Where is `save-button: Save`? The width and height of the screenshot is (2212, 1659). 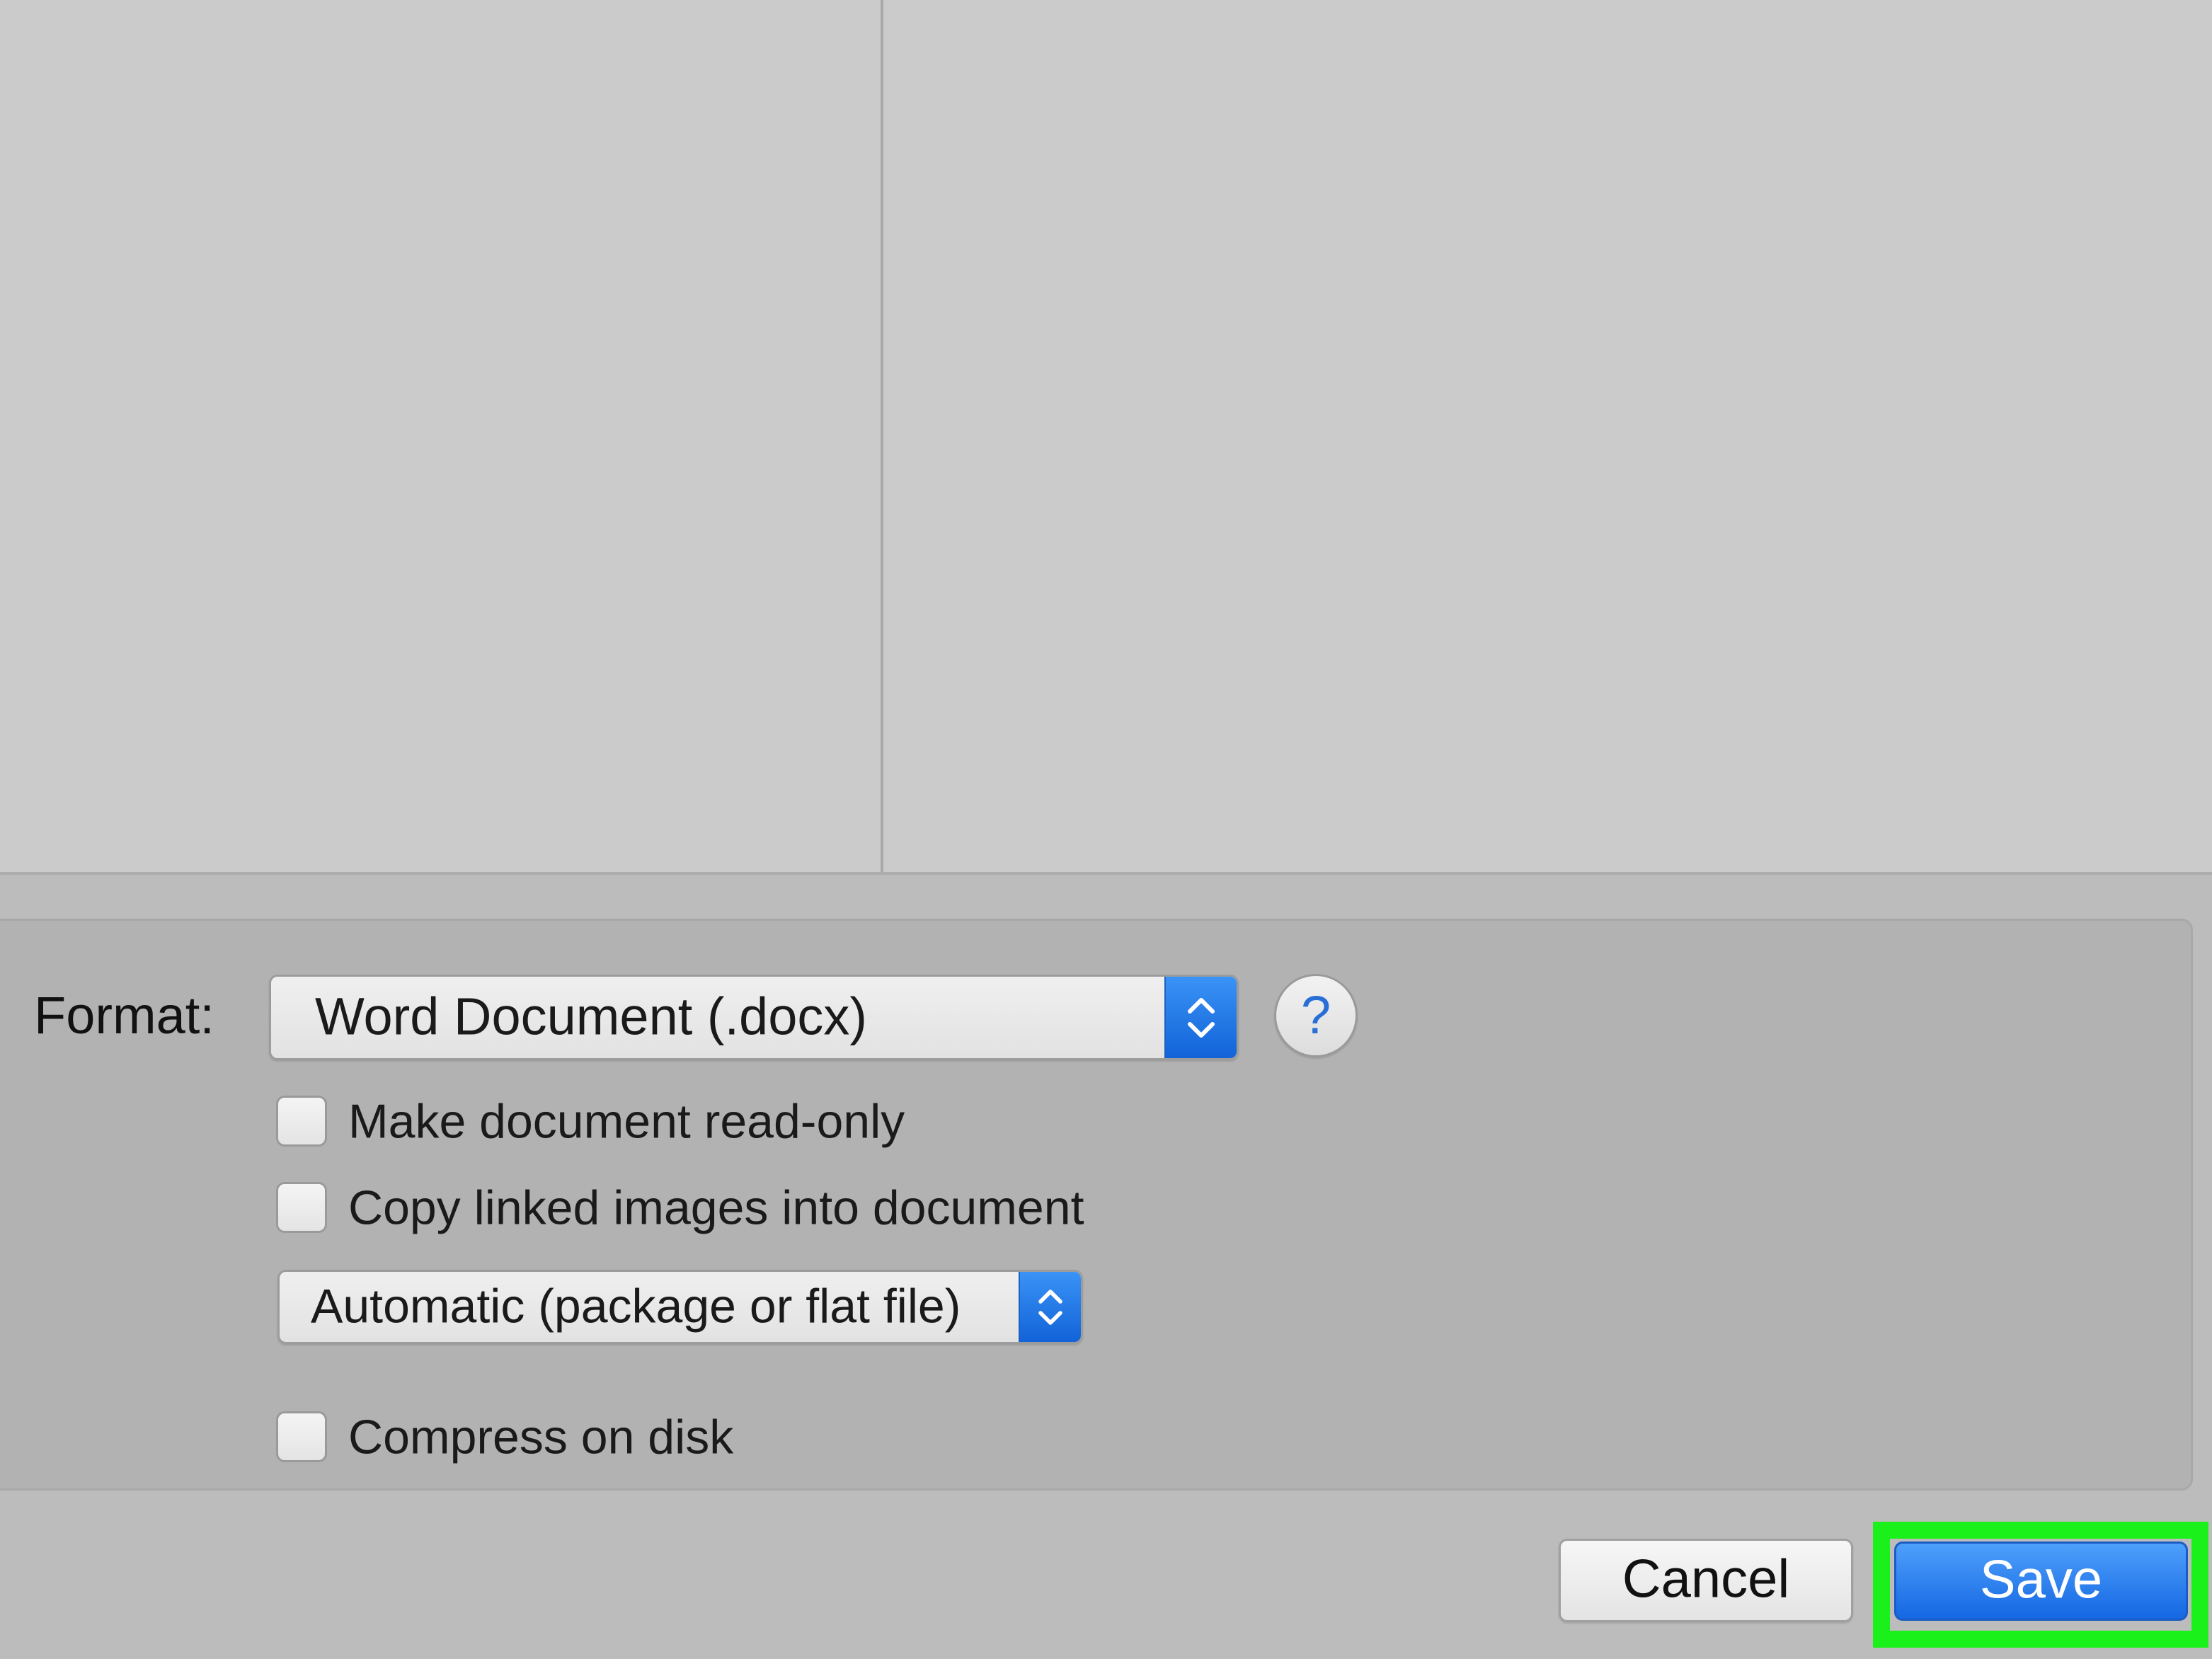
save-button: Save is located at coordinates (2041, 1581).